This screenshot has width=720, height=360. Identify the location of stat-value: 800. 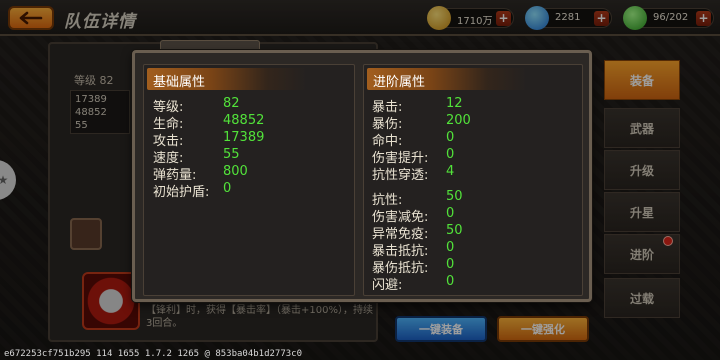
(235, 171).